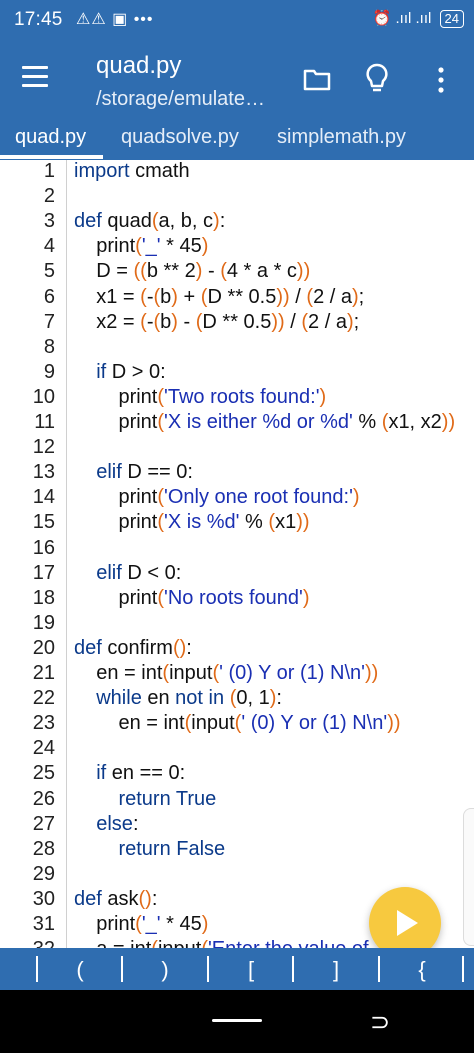 This screenshot has width=474, height=1053. I want to click on lightbulb-icon, so click(377, 79).